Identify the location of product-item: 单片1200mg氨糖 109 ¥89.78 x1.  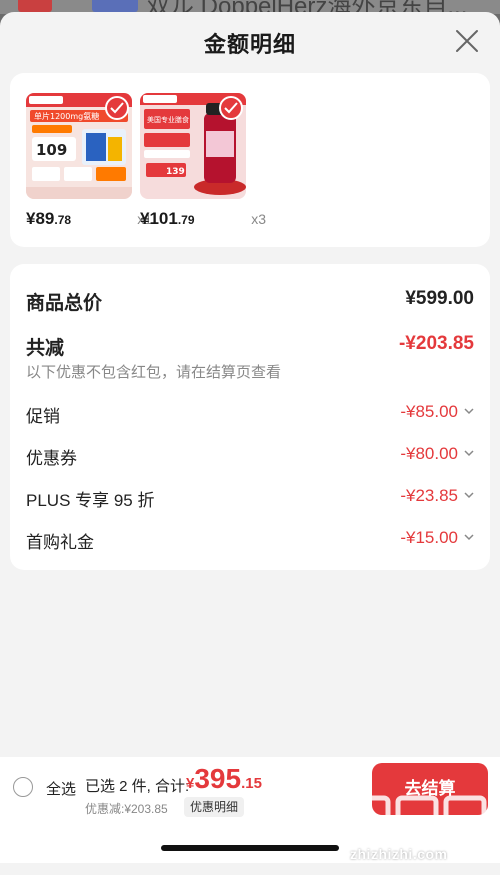
(89, 160).